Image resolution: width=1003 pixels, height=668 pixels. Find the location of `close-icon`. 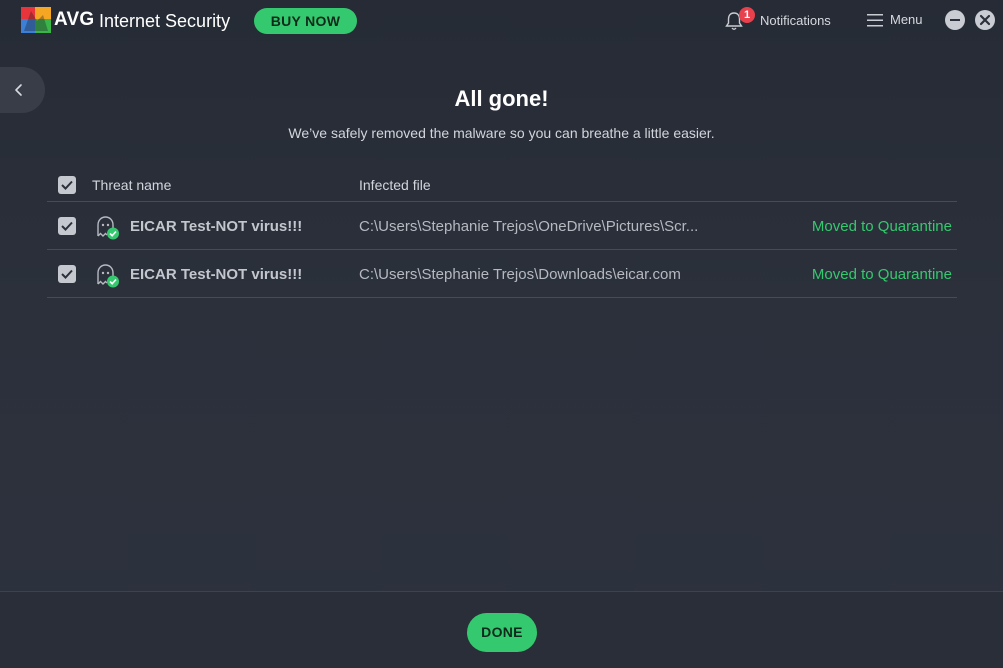

close-icon is located at coordinates (985, 20).